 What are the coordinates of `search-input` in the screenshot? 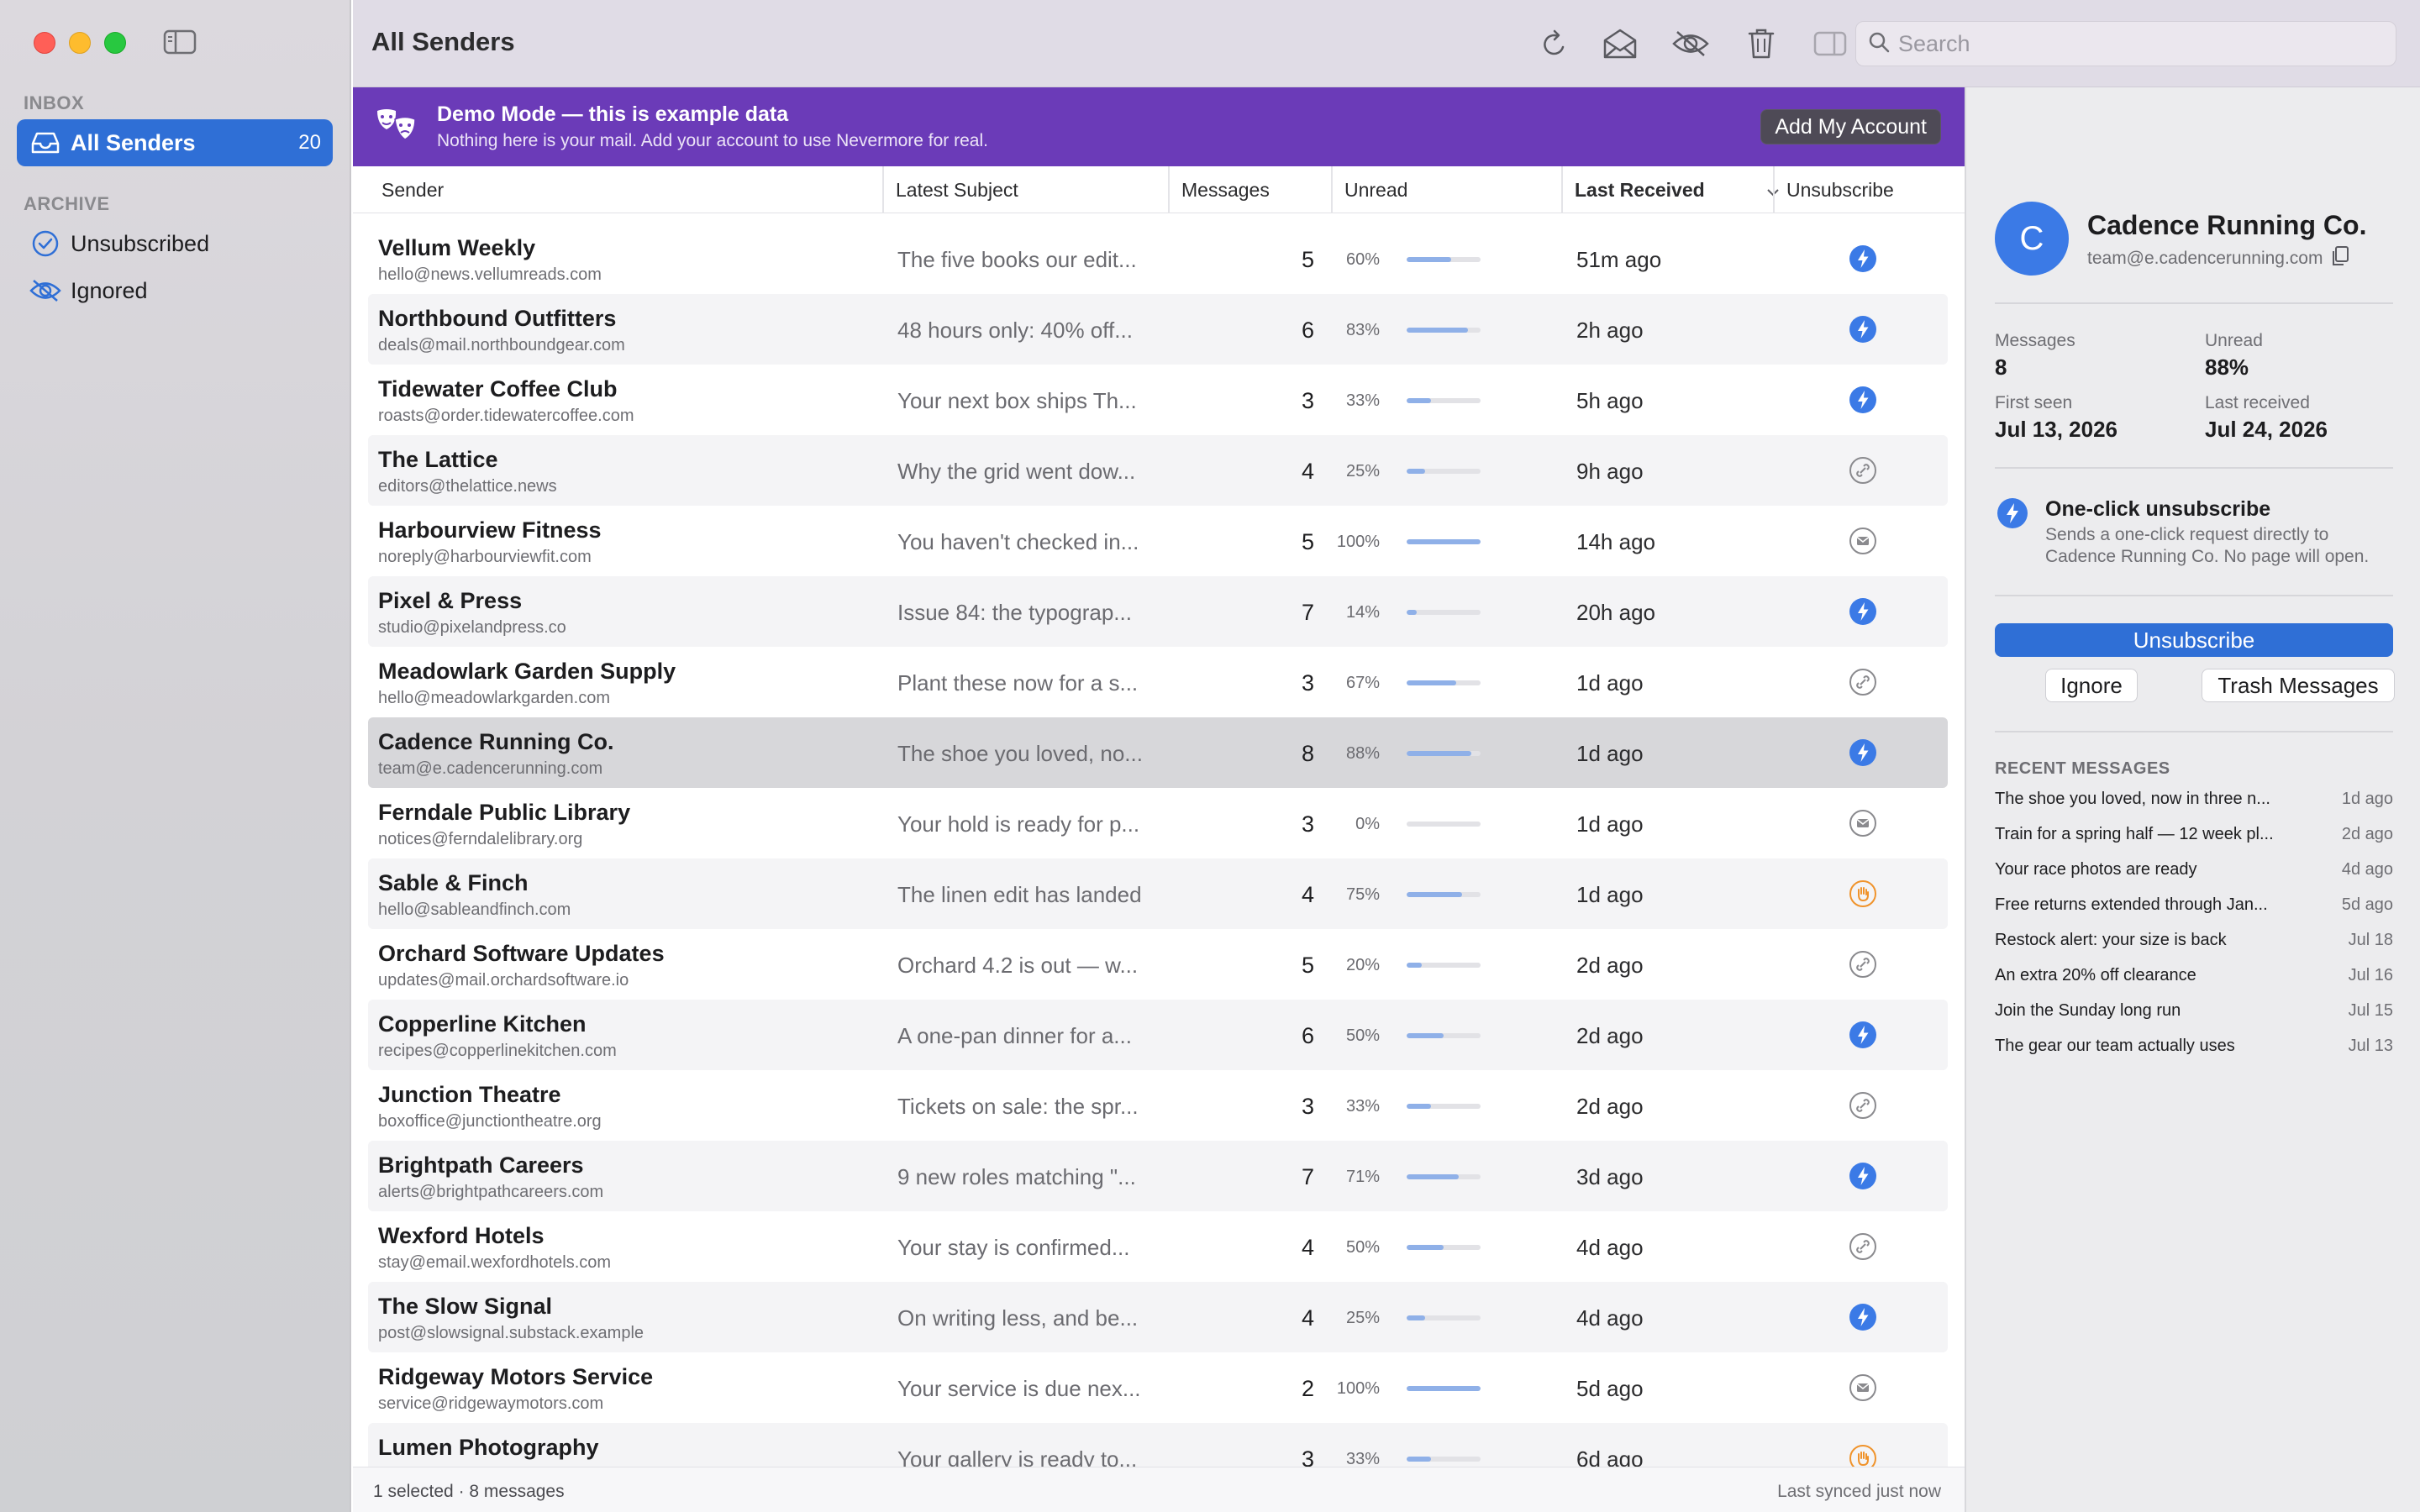 It's located at (2133, 43).